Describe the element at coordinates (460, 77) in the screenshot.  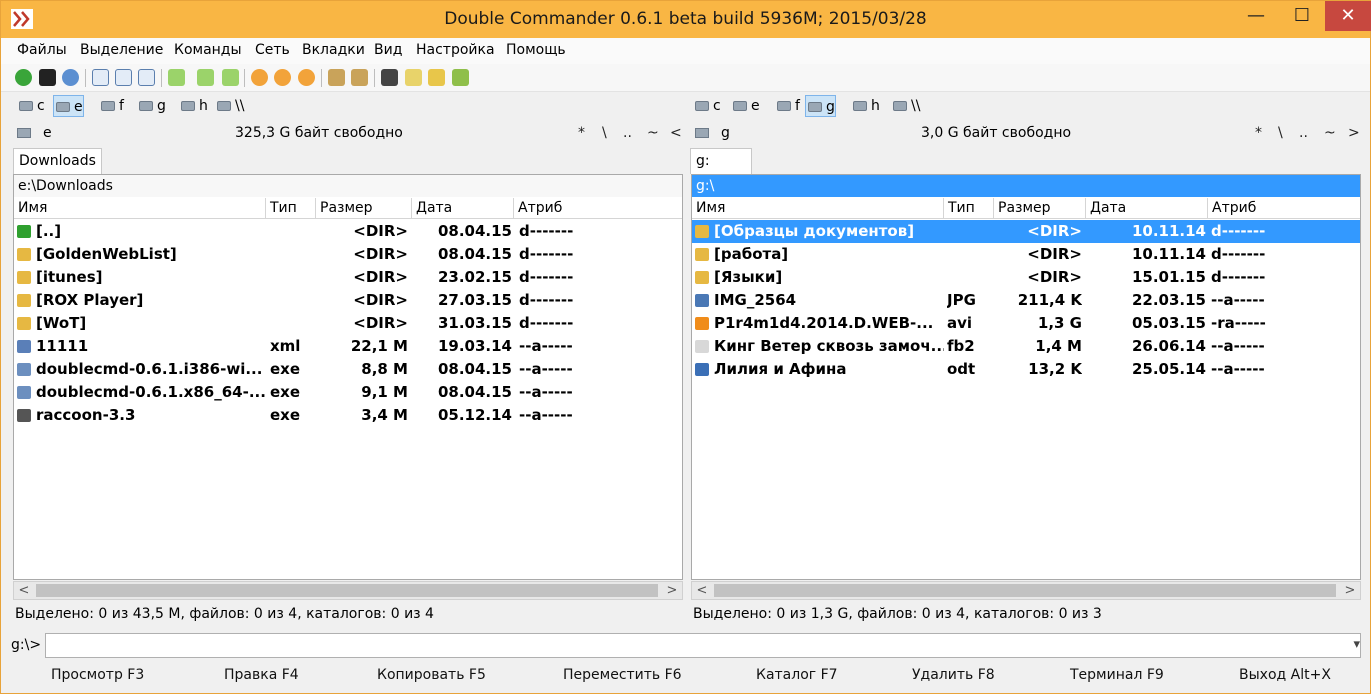
I see `properties-icon` at that location.